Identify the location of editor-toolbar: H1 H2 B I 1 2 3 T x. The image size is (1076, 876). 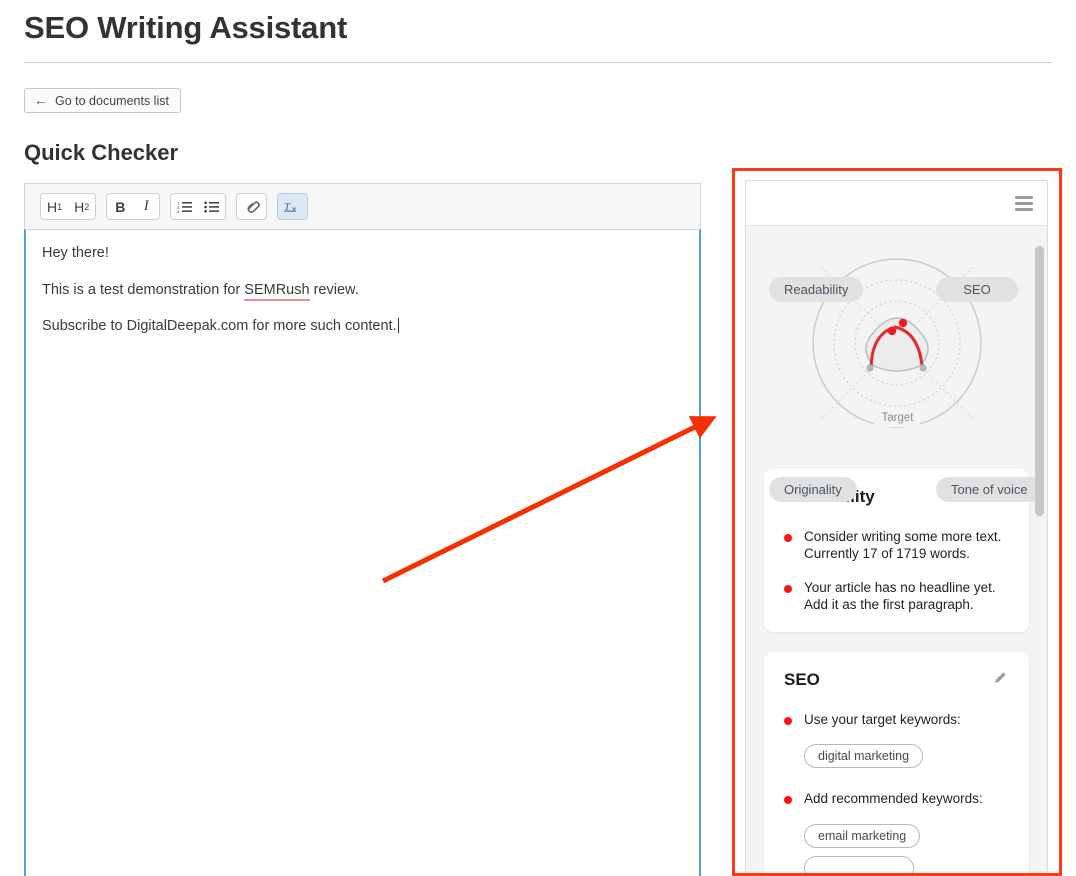
(362, 206).